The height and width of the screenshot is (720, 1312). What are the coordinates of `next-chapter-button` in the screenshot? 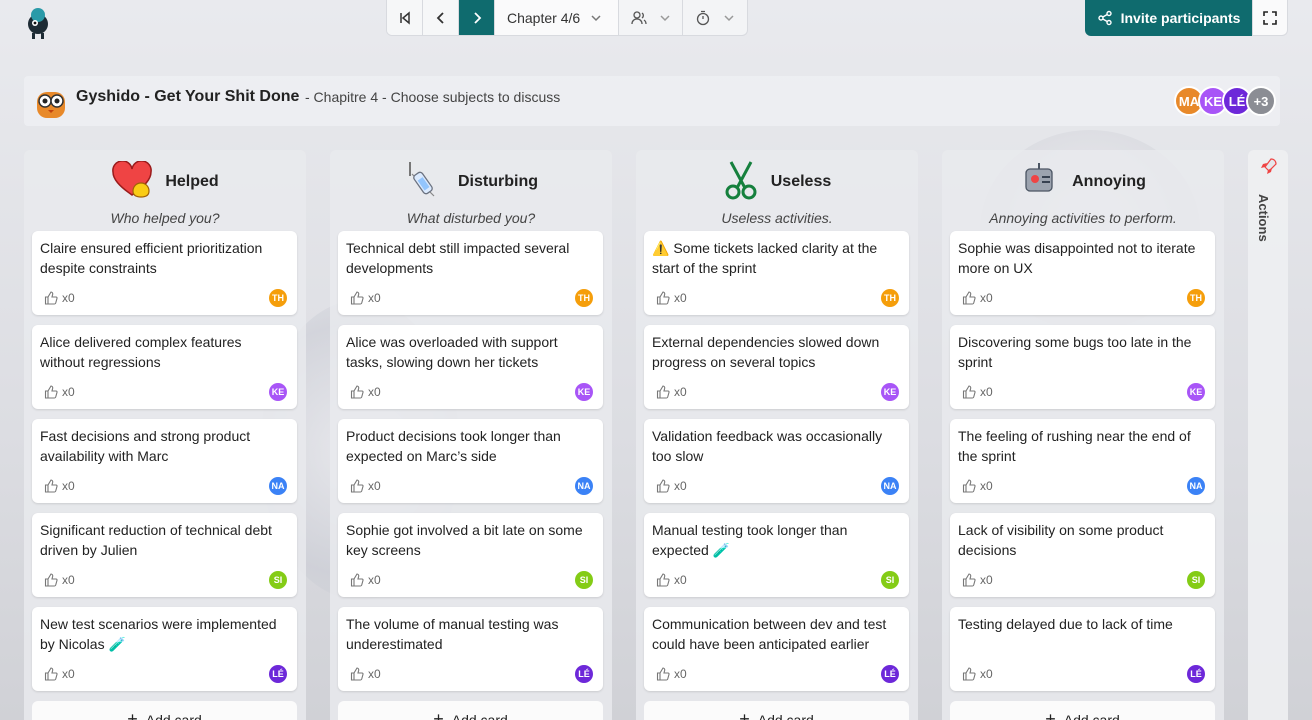 It's located at (477, 17).